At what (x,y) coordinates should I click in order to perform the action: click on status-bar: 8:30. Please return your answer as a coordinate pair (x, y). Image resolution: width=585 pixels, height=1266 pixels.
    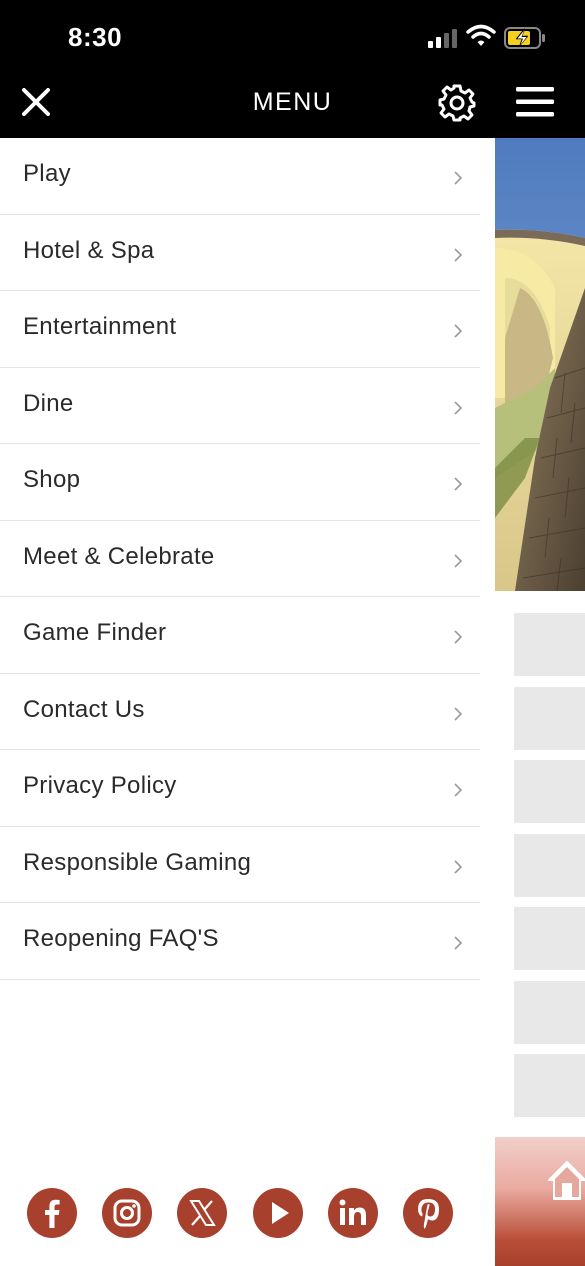
    Looking at the image, I should click on (292, 35).